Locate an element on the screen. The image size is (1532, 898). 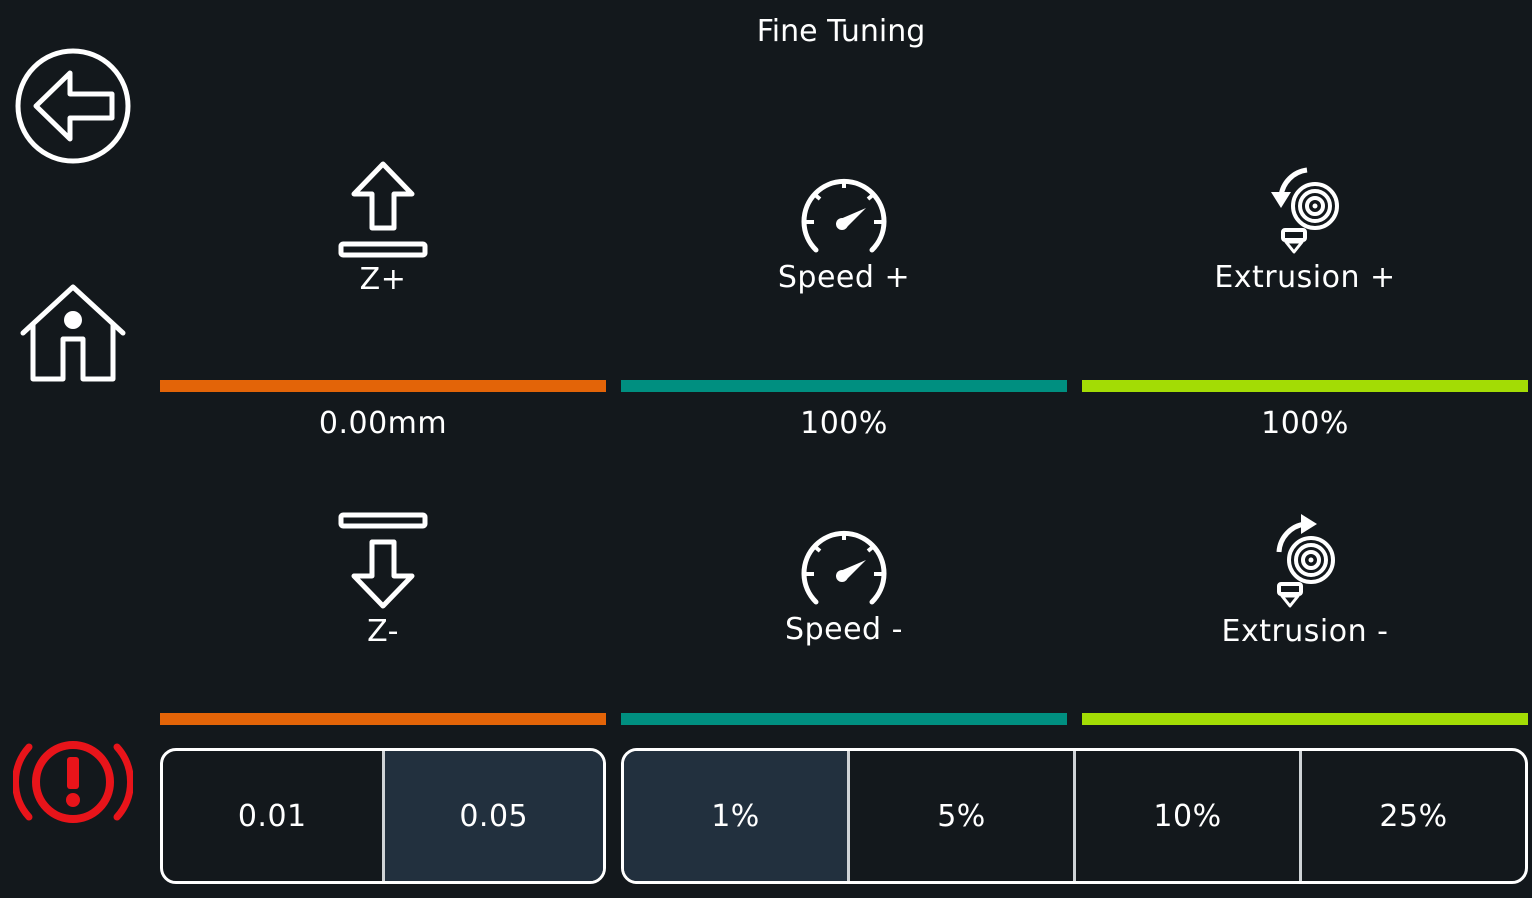
extrusion-accent-bar-bottom is located at coordinates (1305, 719).